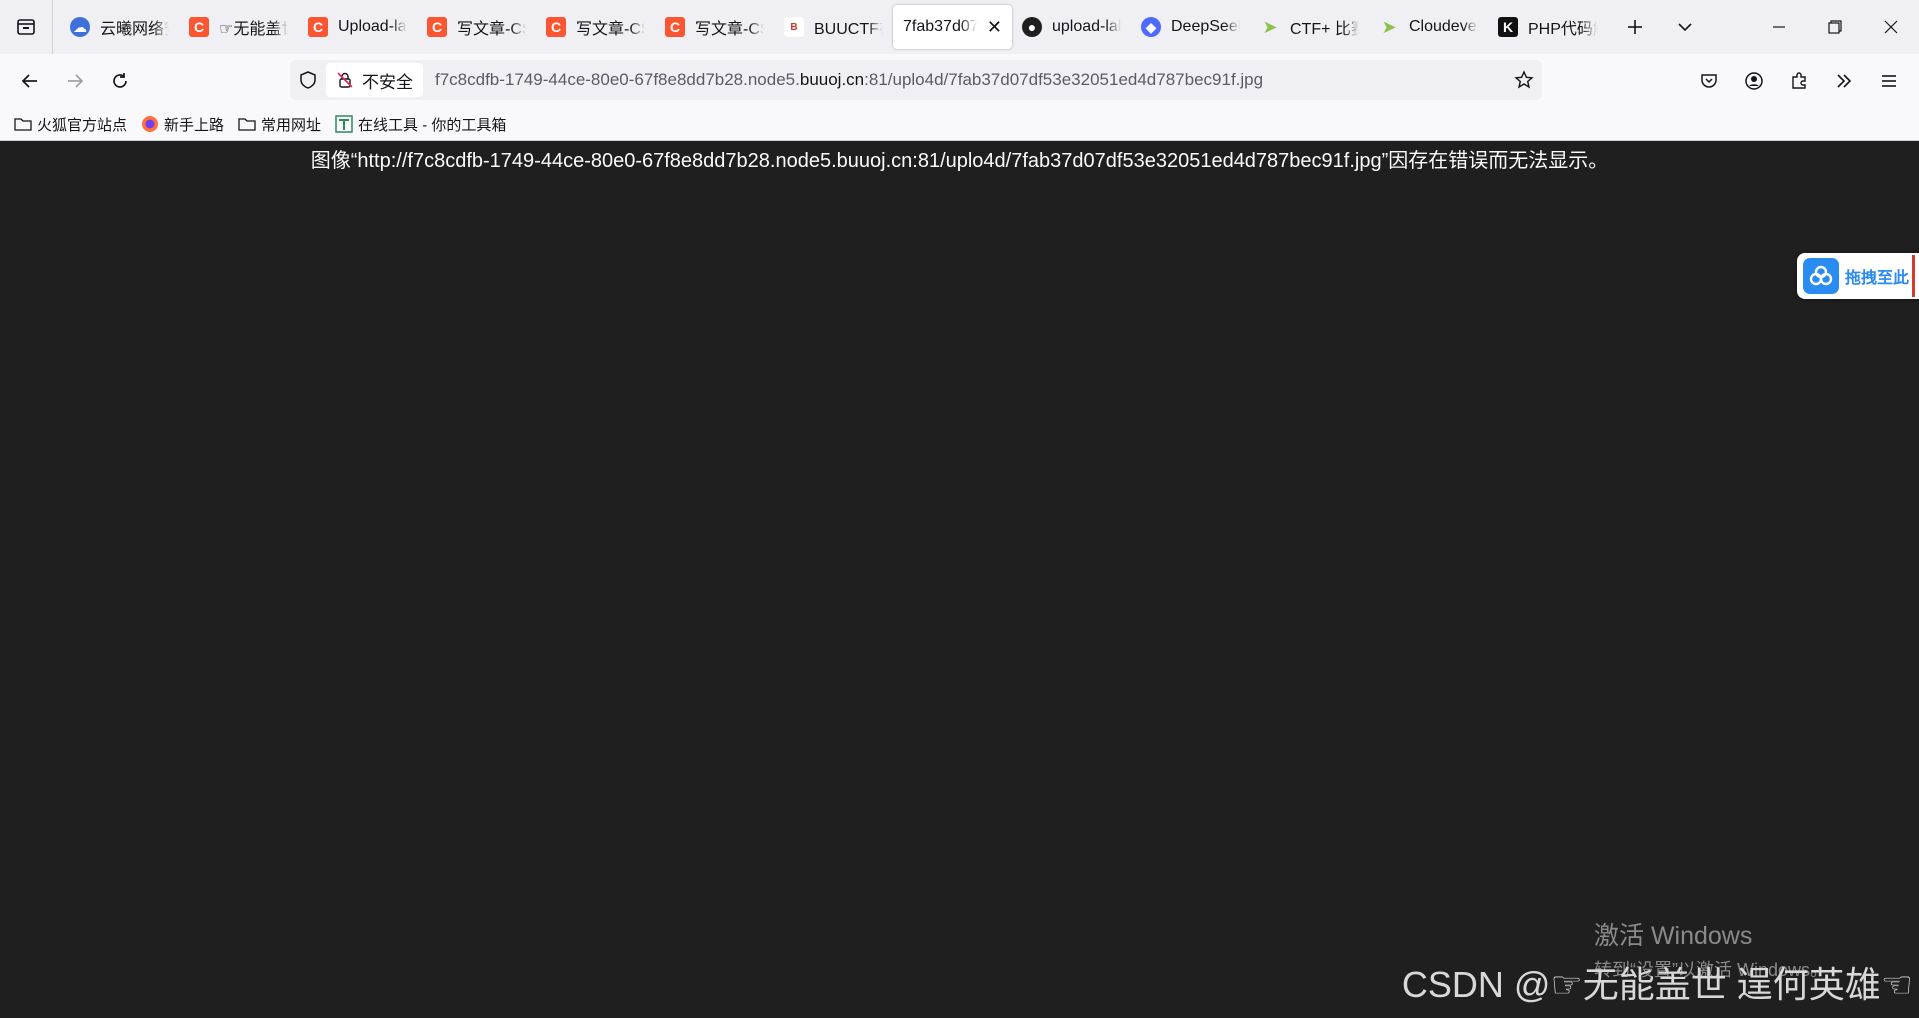 Image resolution: width=1919 pixels, height=1018 pixels. Describe the element at coordinates (1657, 984) in the screenshot. I see `csdn-watermark: CSDN @☞无能盖世 逞何英雄☜` at that location.